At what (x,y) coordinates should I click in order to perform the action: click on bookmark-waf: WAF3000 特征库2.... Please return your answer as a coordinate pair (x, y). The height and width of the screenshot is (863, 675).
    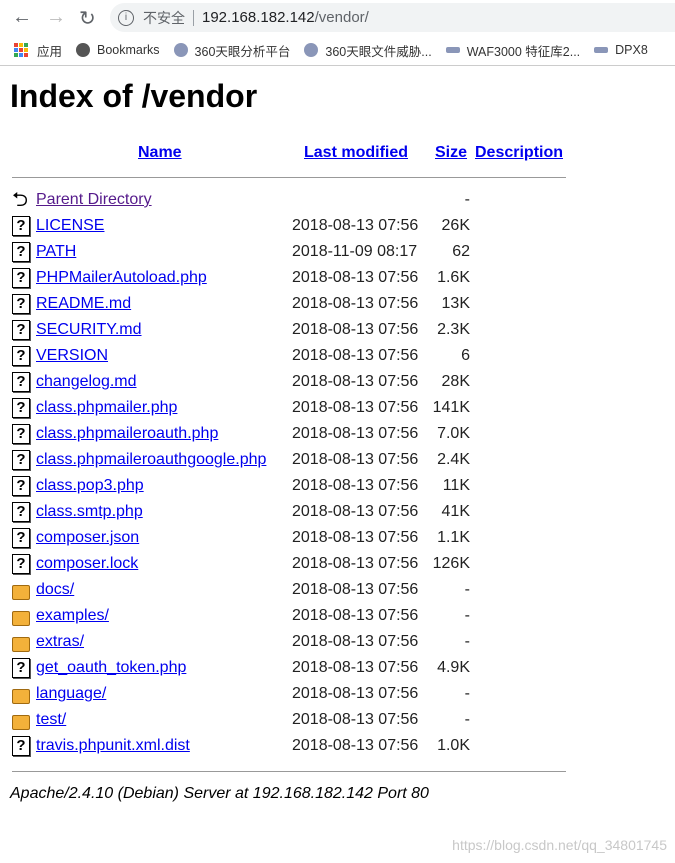
    Looking at the image, I should click on (513, 50).